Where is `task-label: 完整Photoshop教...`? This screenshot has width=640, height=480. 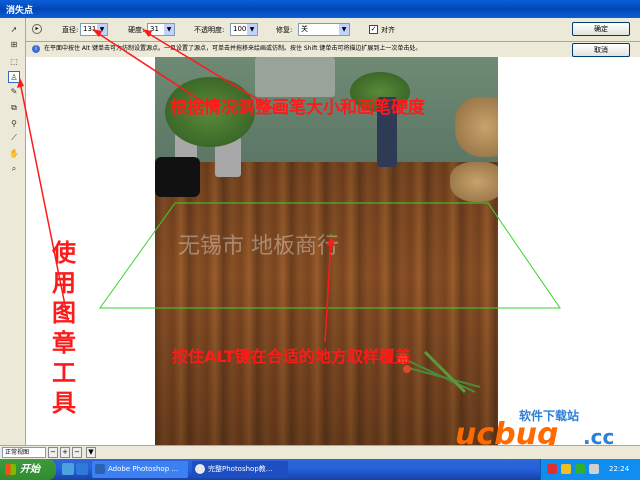 task-label: 完整Photoshop教... is located at coordinates (240, 469).